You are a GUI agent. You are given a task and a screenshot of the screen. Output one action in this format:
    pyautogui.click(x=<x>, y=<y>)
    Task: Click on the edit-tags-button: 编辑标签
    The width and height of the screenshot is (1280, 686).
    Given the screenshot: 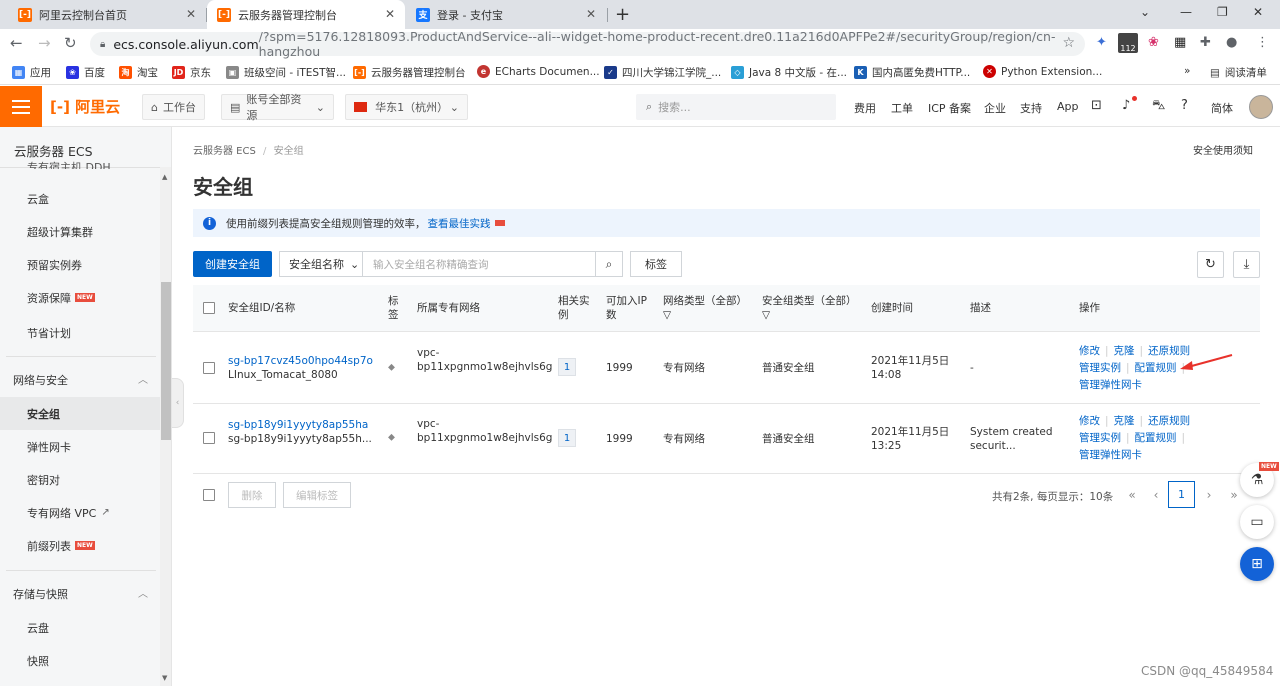 What is the action you would take?
    pyautogui.click(x=317, y=495)
    